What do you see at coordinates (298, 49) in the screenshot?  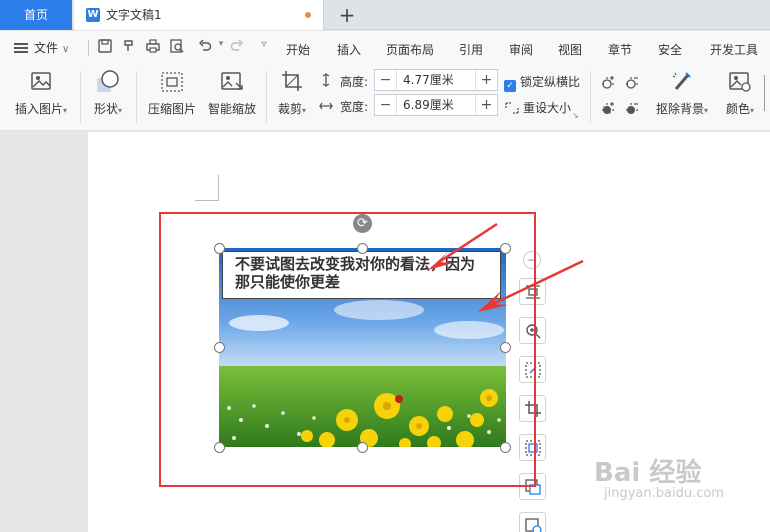 I see `menu-start: 开始` at bounding box center [298, 49].